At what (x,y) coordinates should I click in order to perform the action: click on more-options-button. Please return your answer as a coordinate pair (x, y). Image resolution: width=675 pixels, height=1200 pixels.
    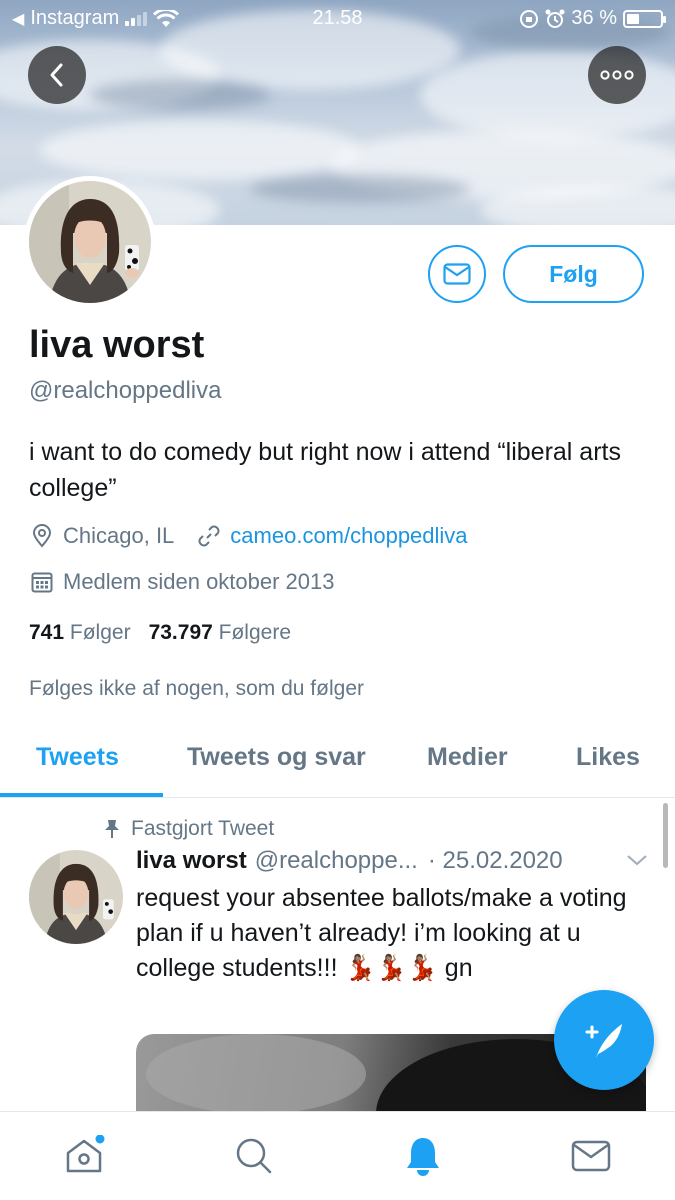
    Looking at the image, I should click on (617, 75).